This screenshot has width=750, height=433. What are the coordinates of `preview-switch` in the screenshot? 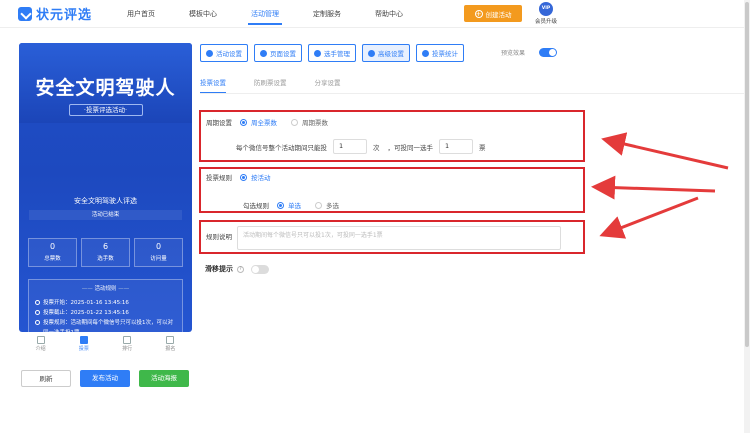 It's located at (548, 52).